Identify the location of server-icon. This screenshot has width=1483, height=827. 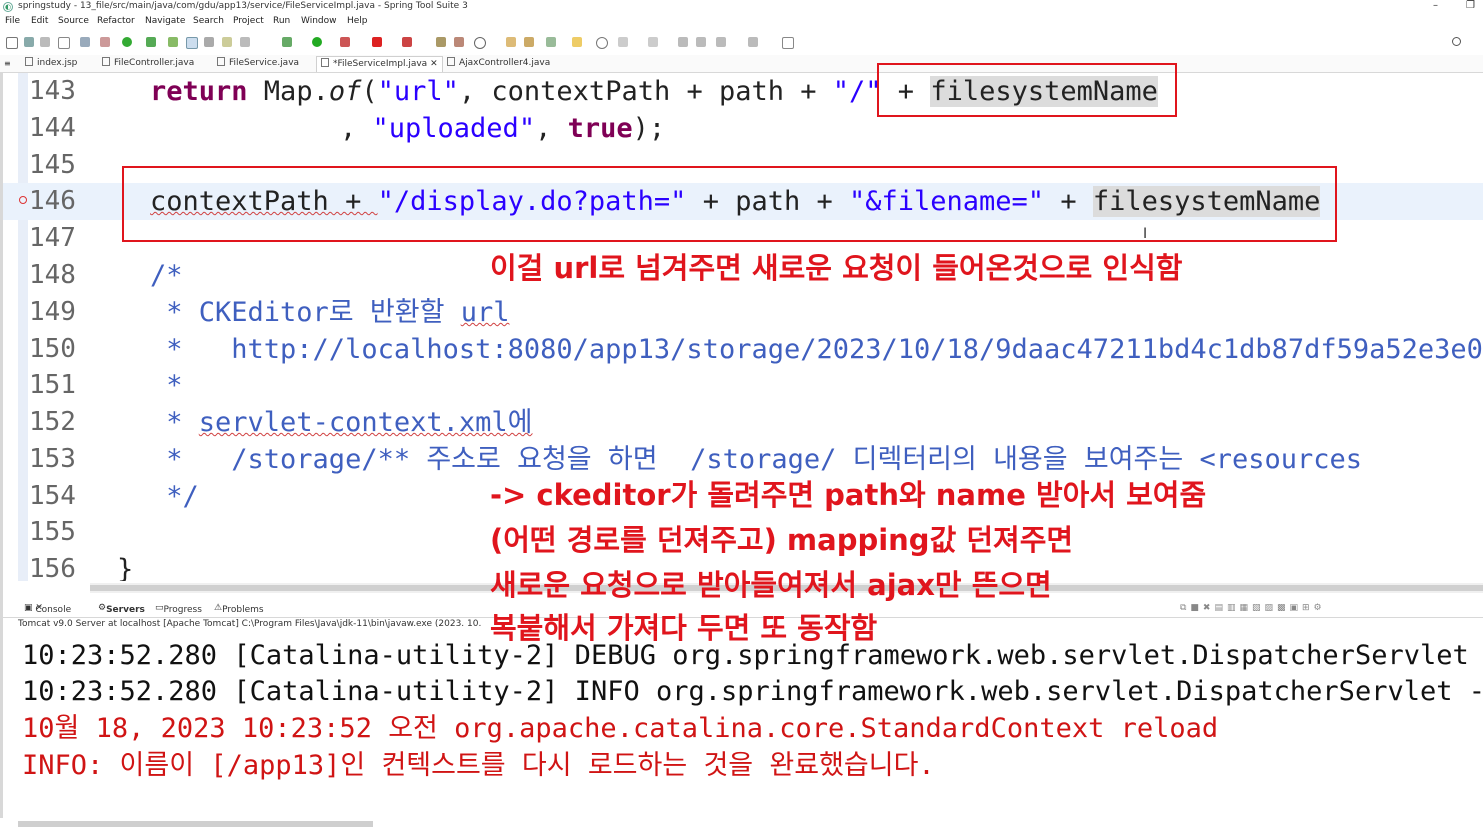
(407, 42).